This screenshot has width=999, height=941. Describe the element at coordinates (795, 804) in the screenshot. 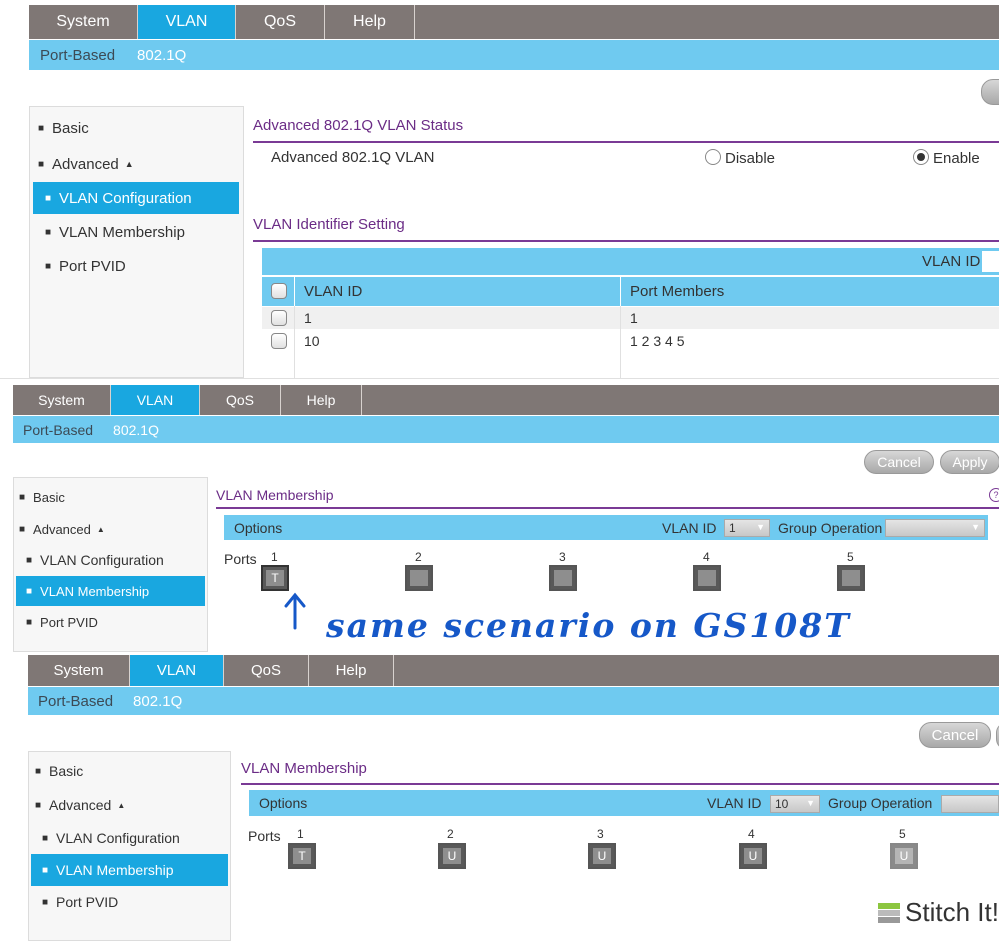

I see `vlan-id-select: 10 ▼` at that location.